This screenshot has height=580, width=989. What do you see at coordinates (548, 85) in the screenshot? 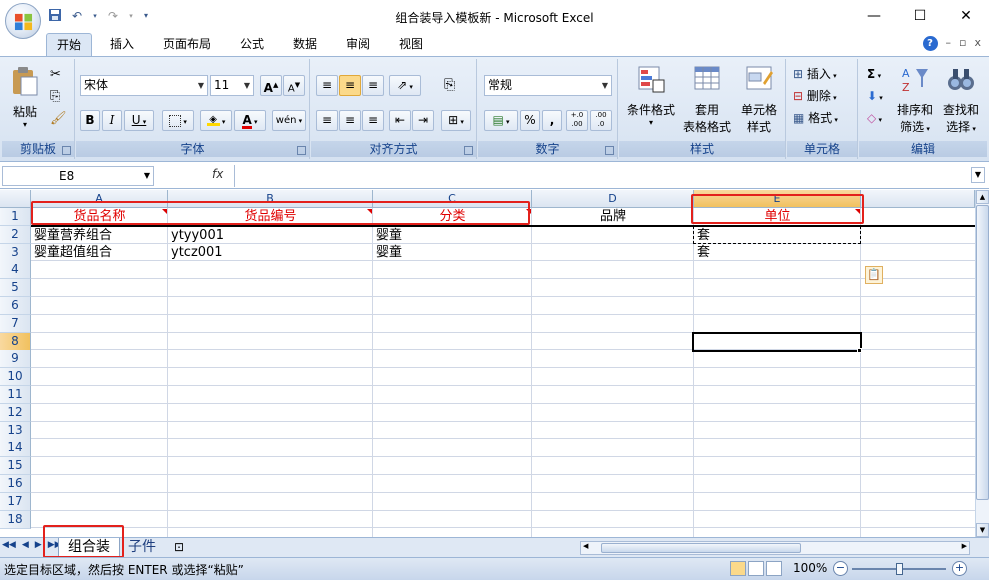
I see `number-format-combo: 常规 ▼` at bounding box center [548, 85].